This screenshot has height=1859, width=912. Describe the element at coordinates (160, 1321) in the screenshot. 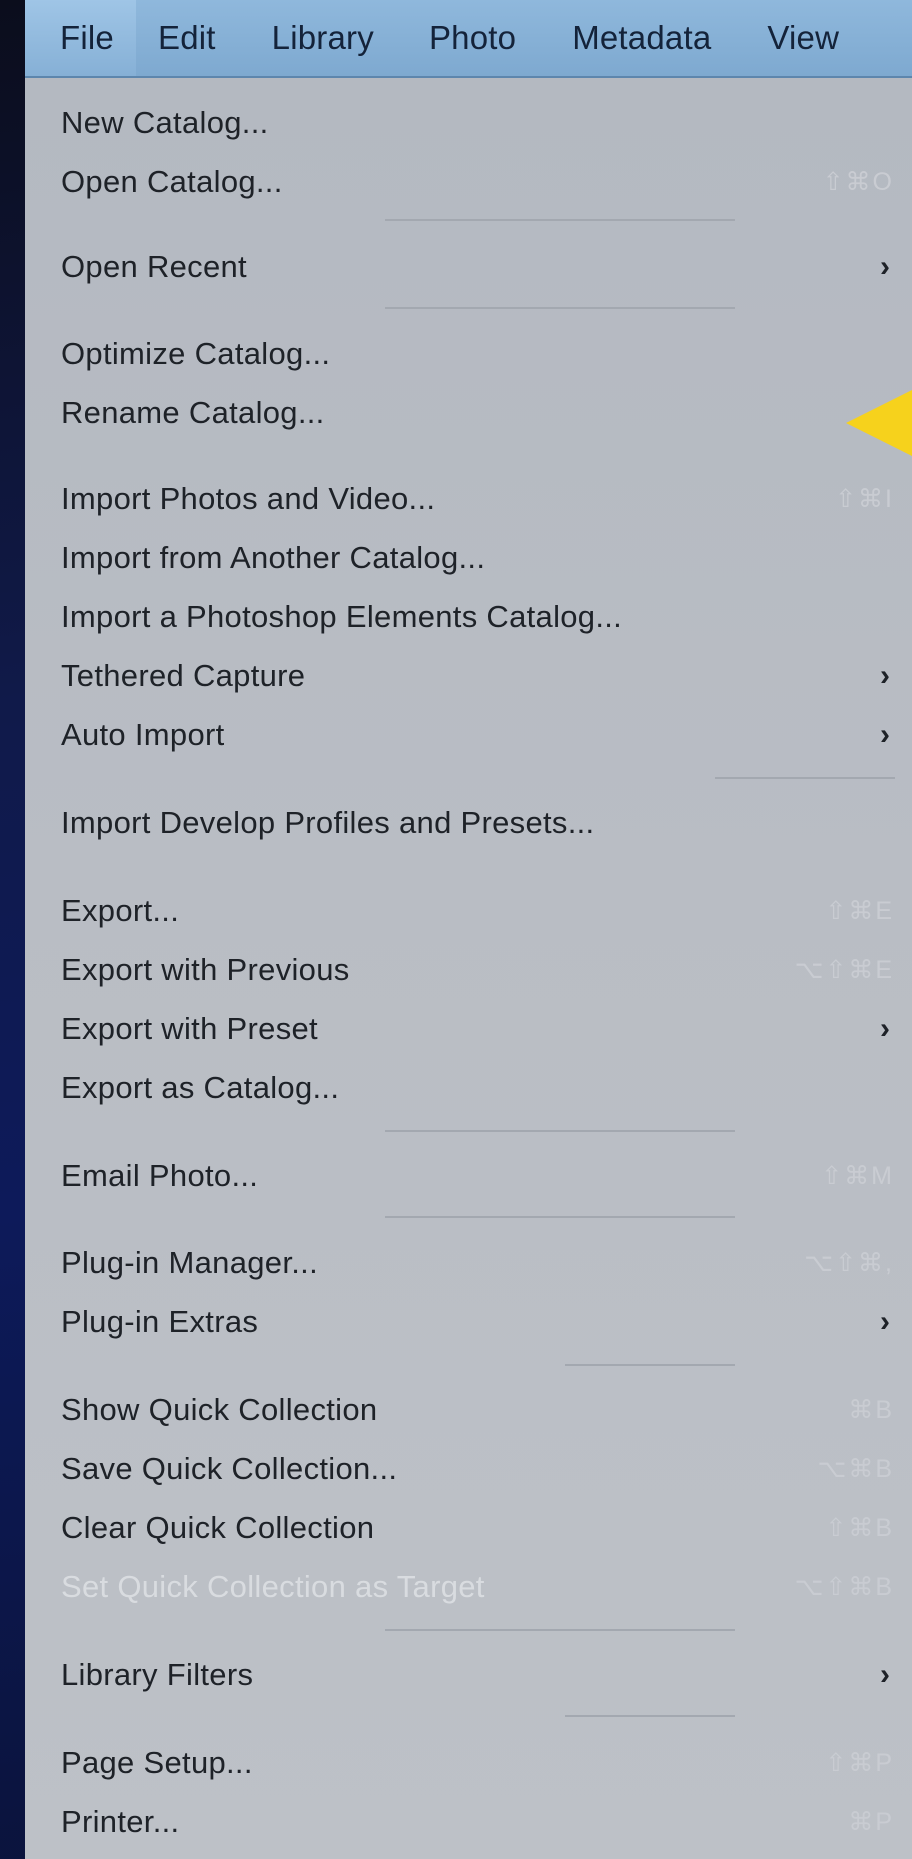

I see `menu-item-label: Plug-in Extras` at that location.